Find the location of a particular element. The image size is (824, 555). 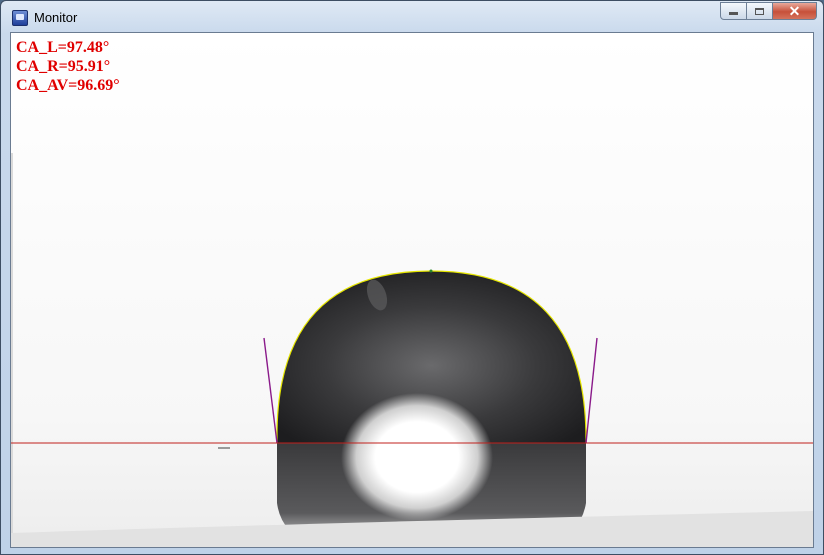

window-controls: ✕ is located at coordinates (768, 12).